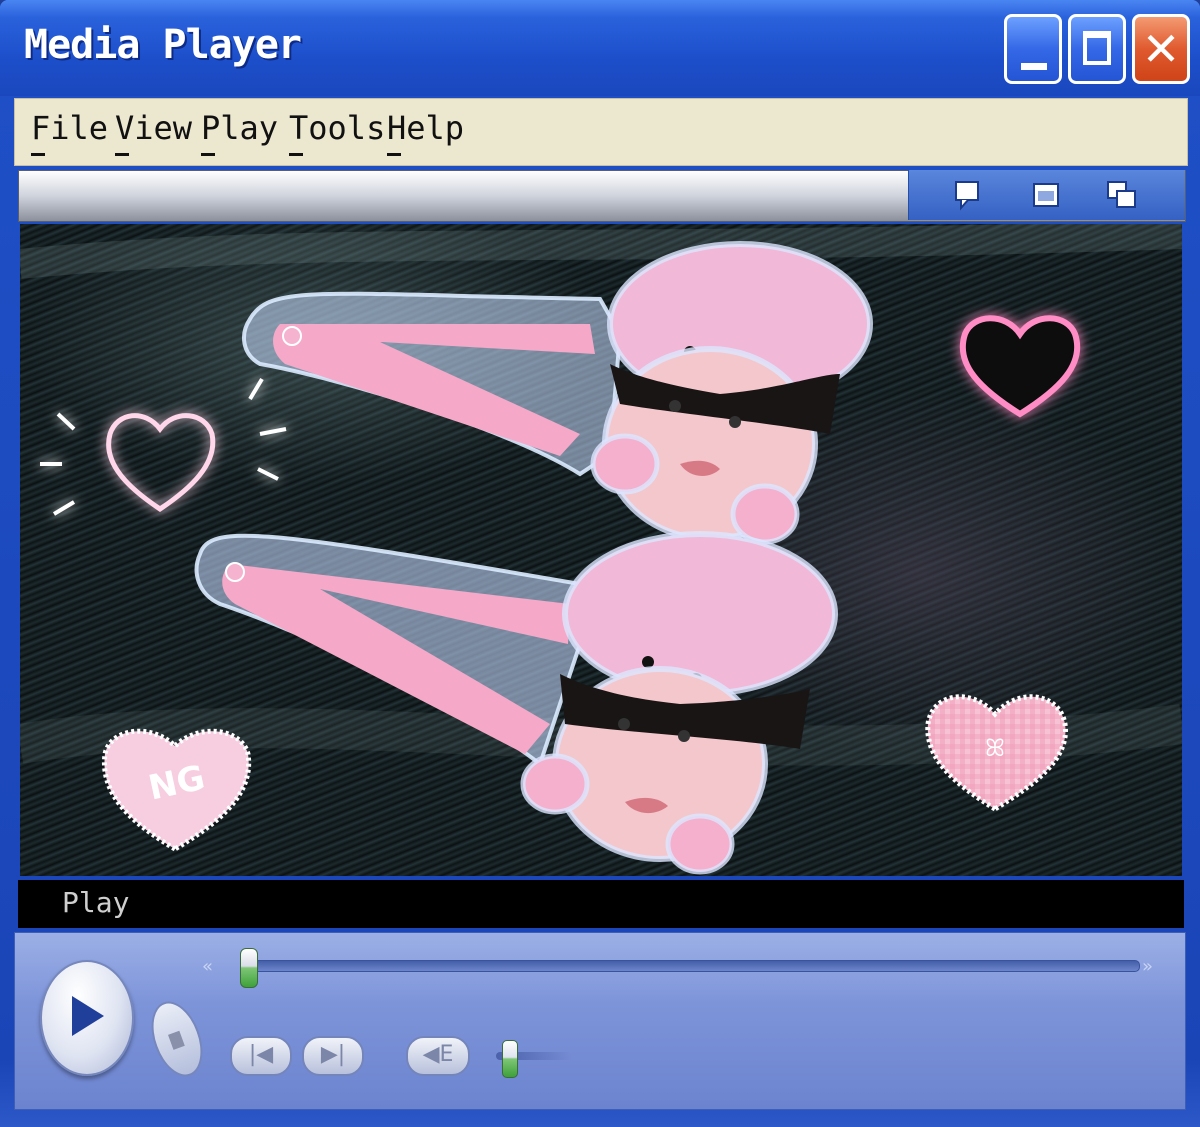  Describe the element at coordinates (995, 748) in the screenshot. I see `svg-text: ꕤ` at that location.